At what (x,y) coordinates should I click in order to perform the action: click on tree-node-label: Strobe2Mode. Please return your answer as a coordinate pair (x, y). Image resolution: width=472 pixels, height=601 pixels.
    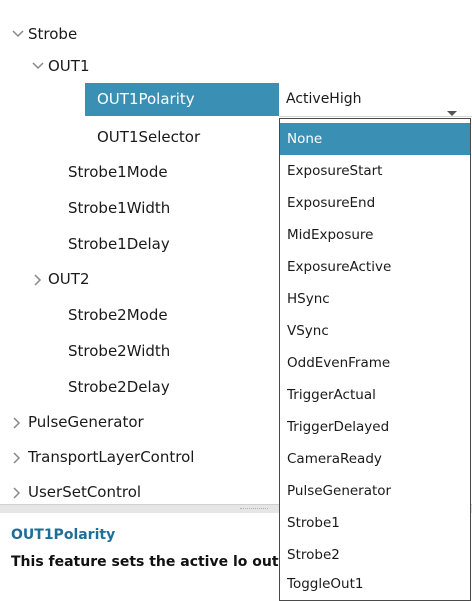
    Looking at the image, I should click on (118, 315).